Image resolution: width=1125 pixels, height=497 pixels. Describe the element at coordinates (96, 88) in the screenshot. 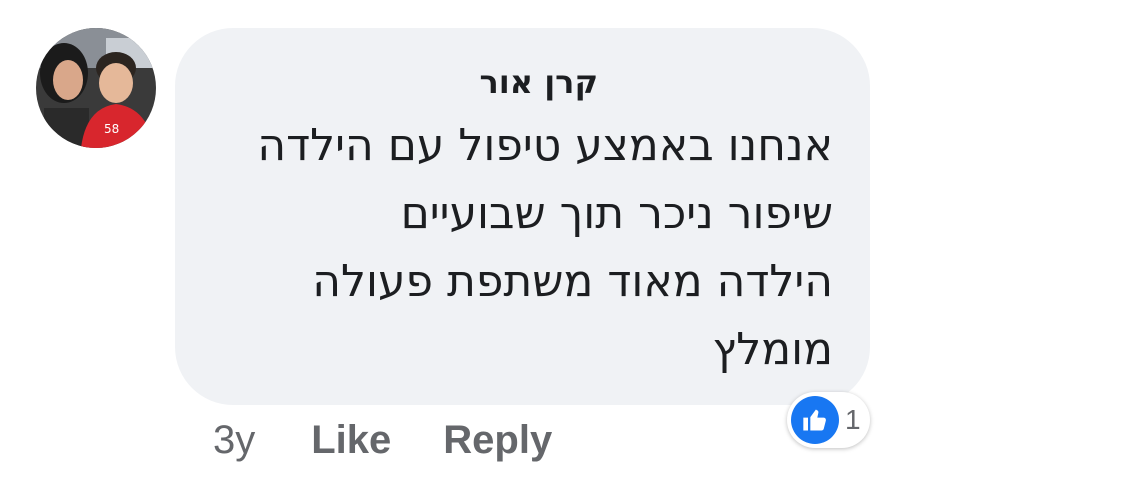

I see `avatar: 58` at that location.